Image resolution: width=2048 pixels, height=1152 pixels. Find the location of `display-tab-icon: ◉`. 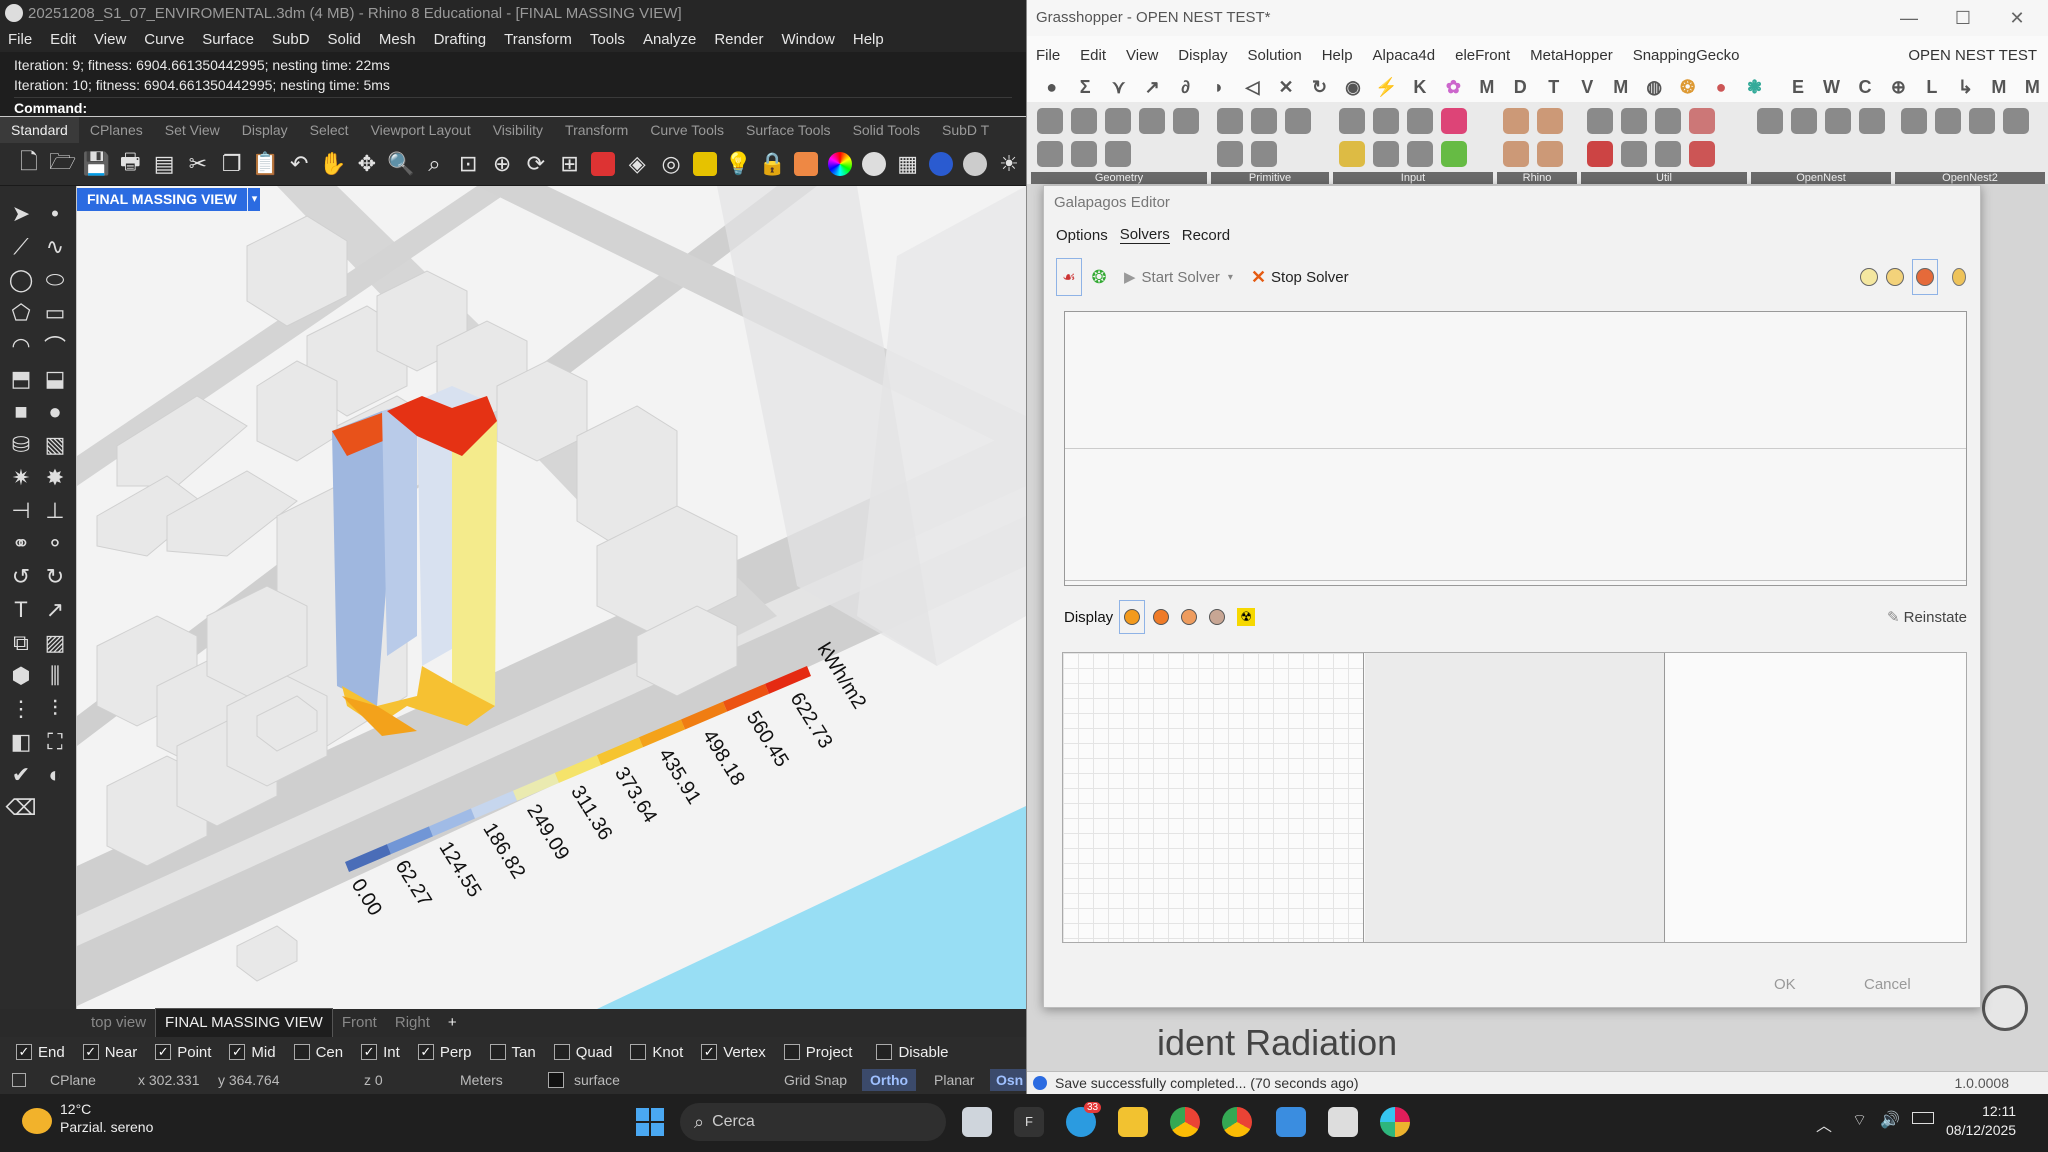

display-tab-icon: ◉ is located at coordinates (1352, 87).